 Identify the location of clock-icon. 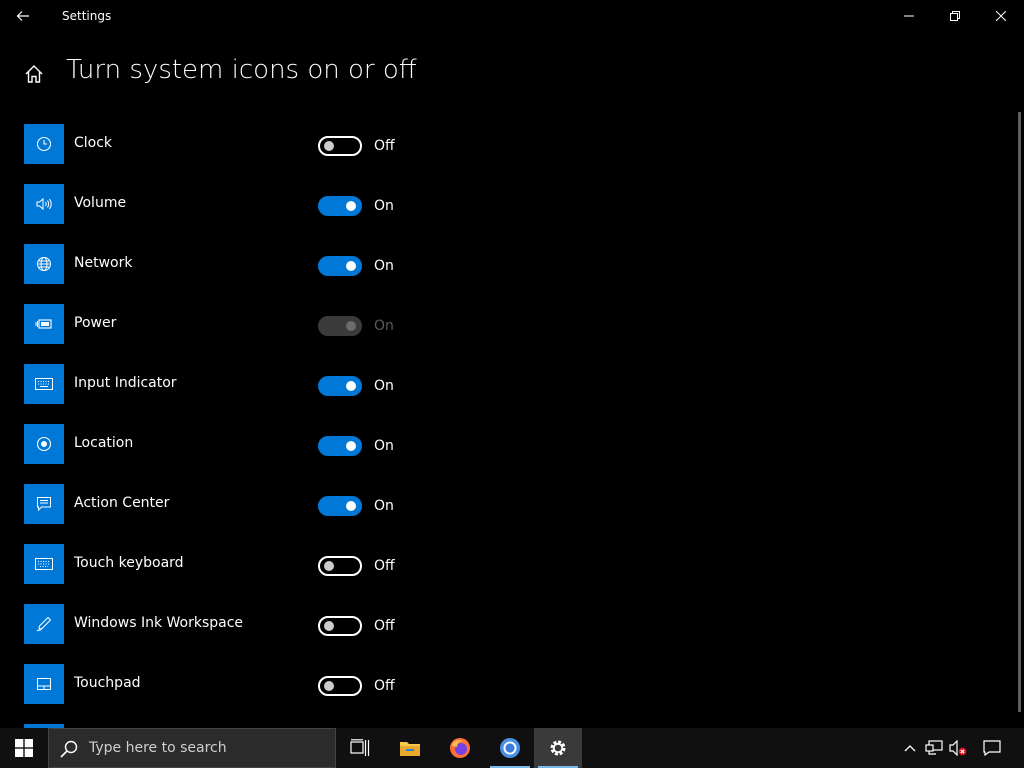
(44, 144).